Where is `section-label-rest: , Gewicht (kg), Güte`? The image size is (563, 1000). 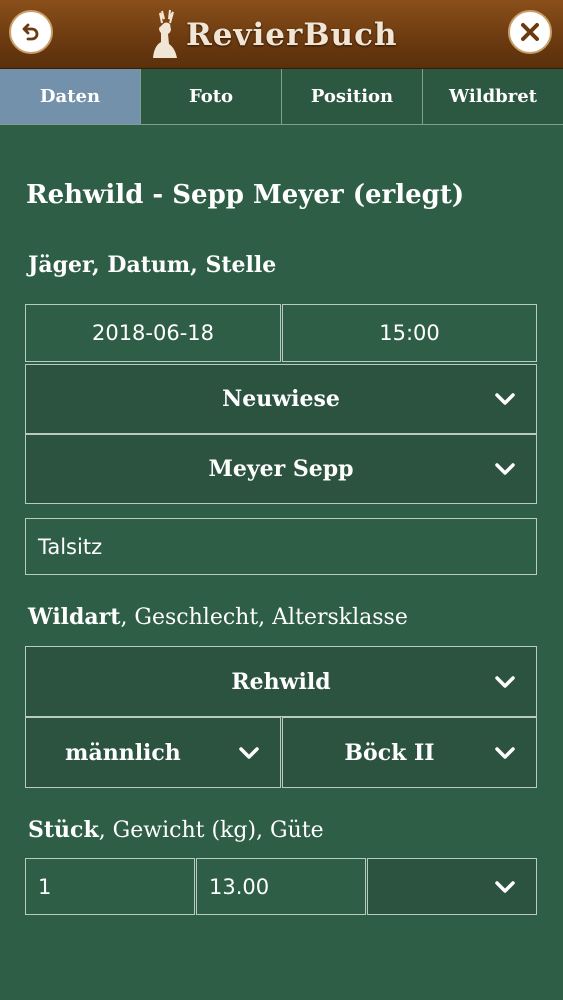
section-label-rest: , Gewicht (kg), Güte is located at coordinates (211, 830).